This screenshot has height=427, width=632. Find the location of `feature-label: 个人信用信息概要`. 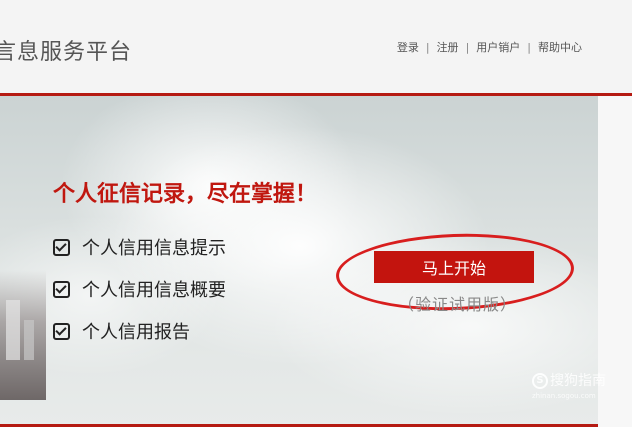

feature-label: 个人信用信息概要 is located at coordinates (154, 290).